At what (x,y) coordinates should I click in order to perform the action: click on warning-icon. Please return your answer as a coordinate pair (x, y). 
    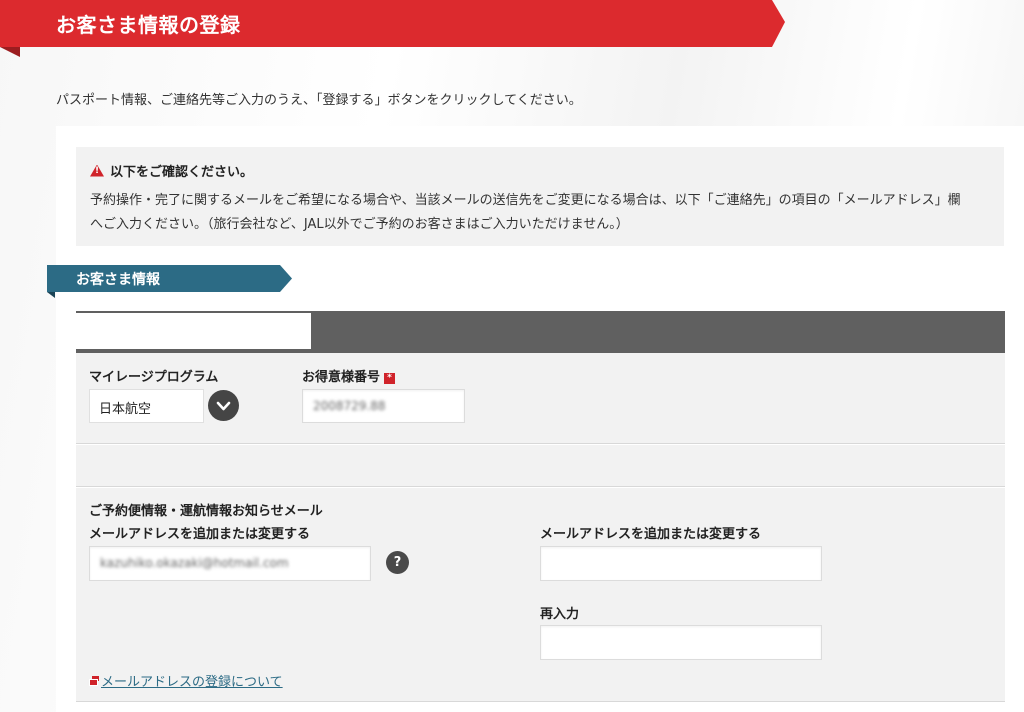
    Looking at the image, I should click on (97, 170).